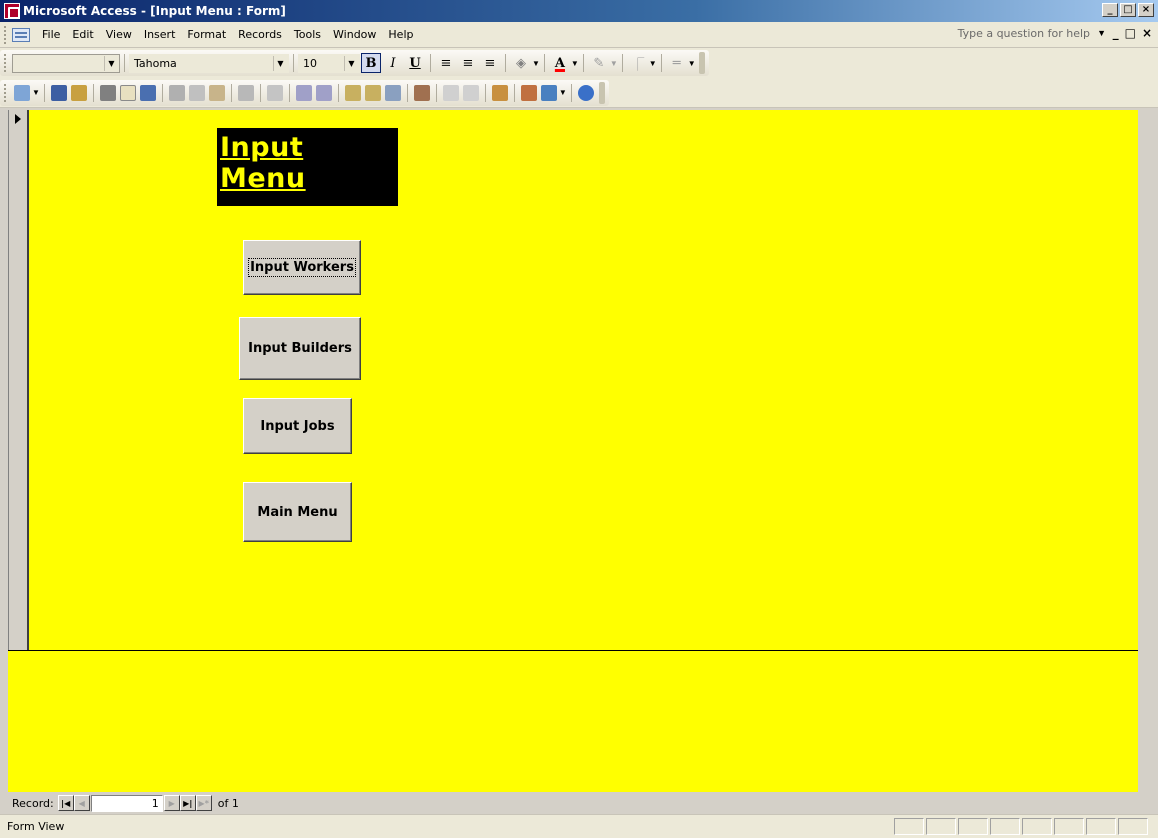  What do you see at coordinates (51, 34) in the screenshot?
I see `menu-file: File` at bounding box center [51, 34].